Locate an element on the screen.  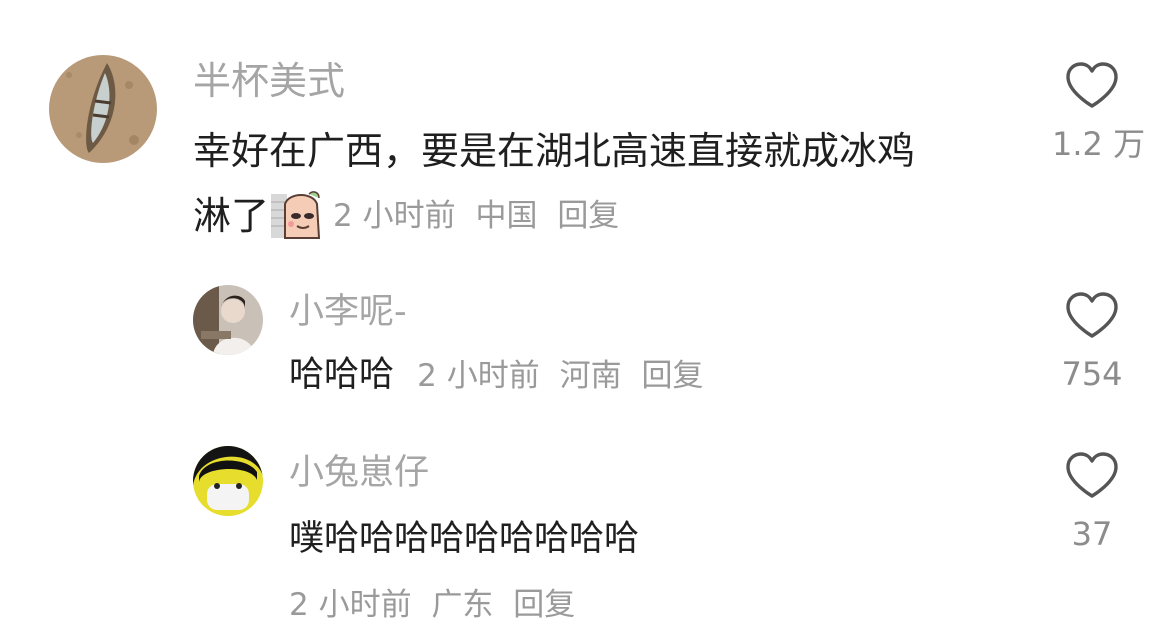
reply-text: 噗哈哈哈哈哈哈哈哈哈 is located at coordinates (464, 539).